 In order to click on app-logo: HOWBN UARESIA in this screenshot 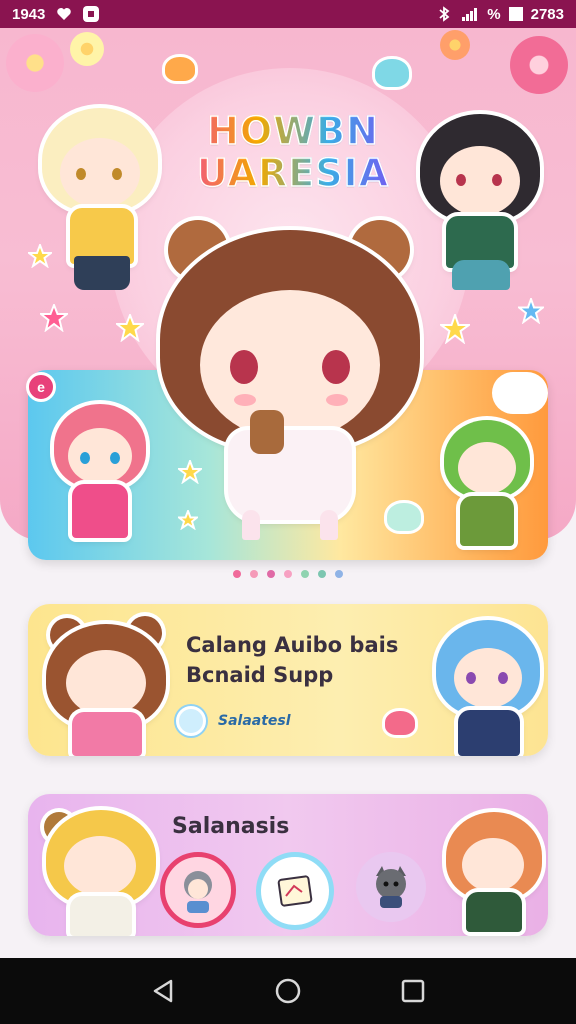, I will do `click(293, 152)`.